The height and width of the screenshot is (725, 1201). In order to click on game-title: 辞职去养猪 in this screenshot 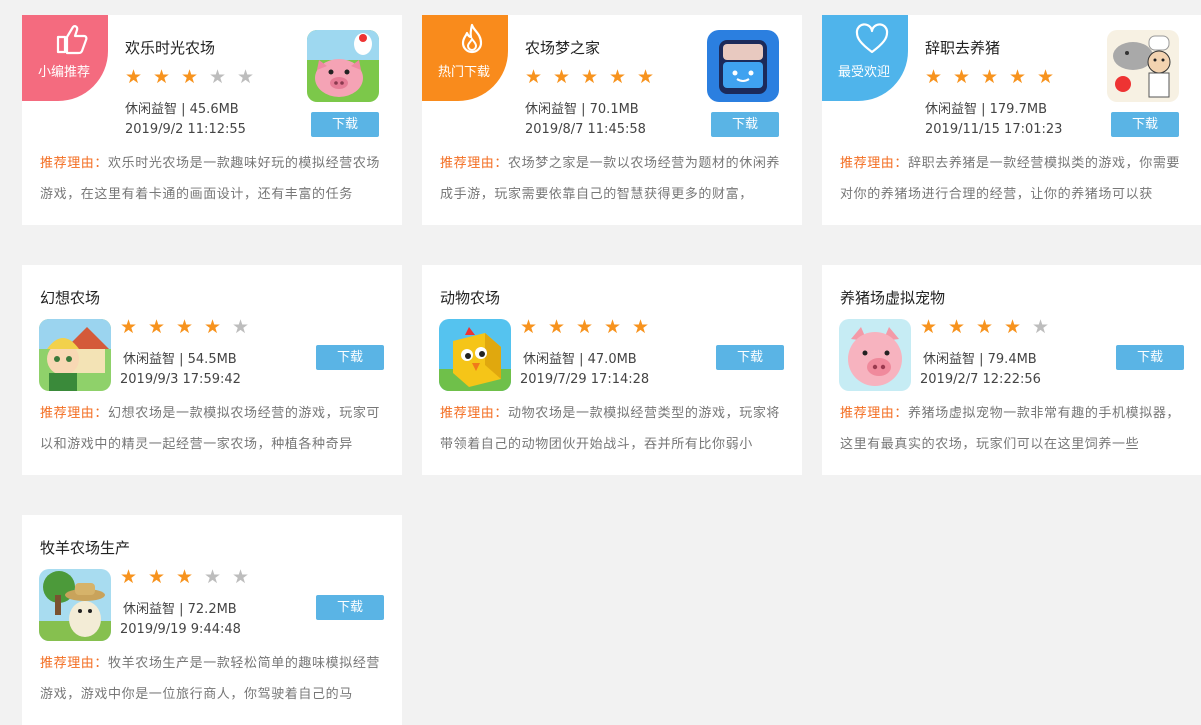, I will do `click(962, 47)`.